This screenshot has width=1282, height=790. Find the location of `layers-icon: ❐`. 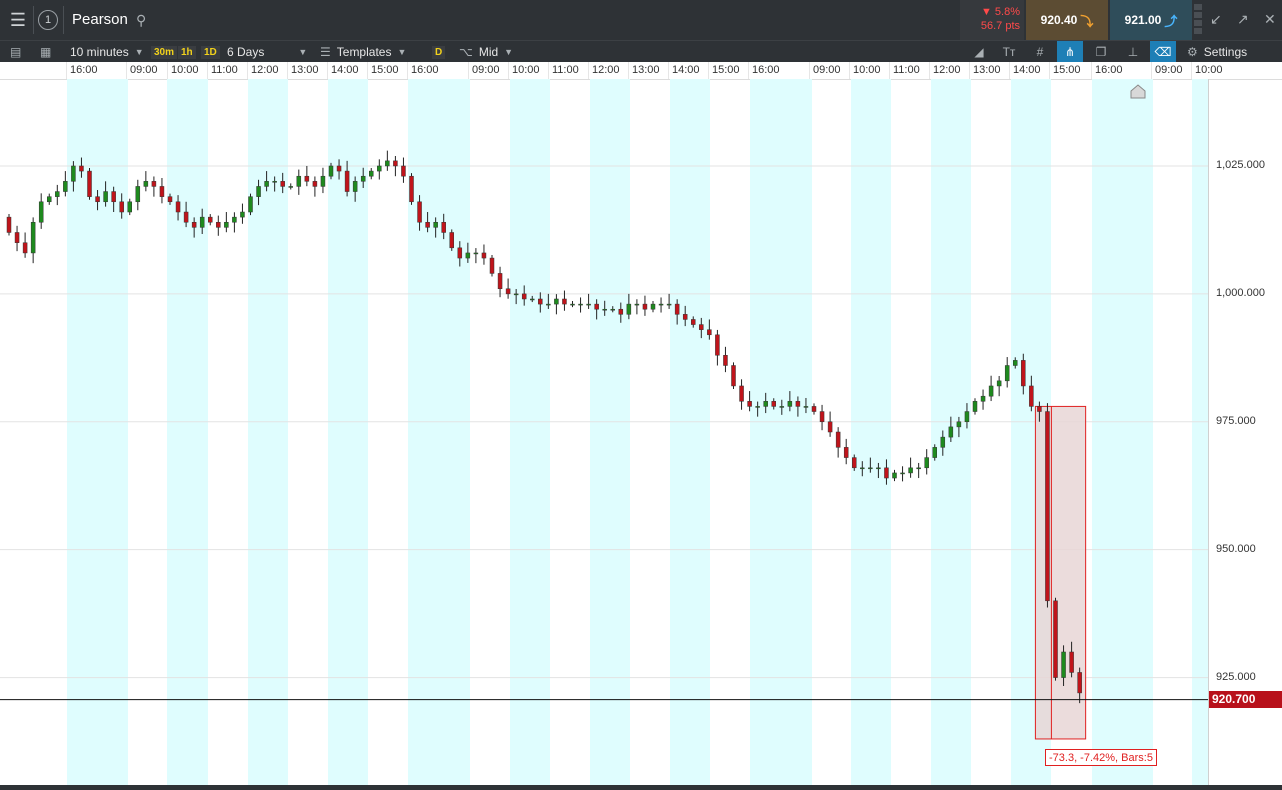

layers-icon: ❐ is located at coordinates (1101, 52).